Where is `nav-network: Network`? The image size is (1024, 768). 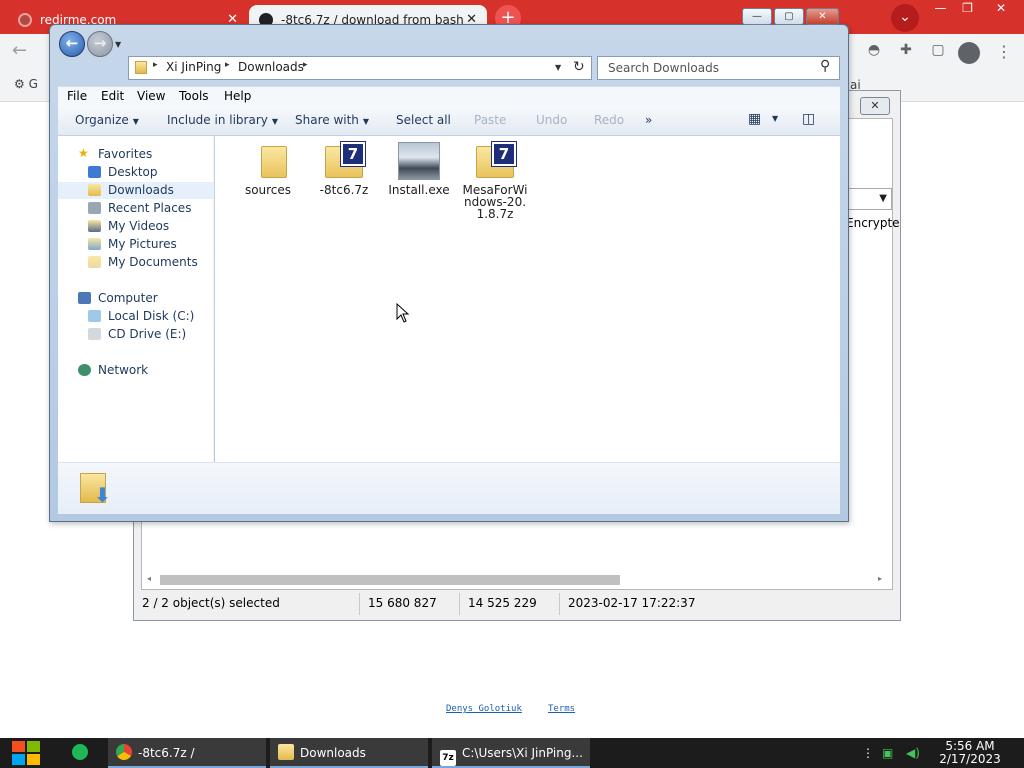 nav-network: Network is located at coordinates (135, 370).